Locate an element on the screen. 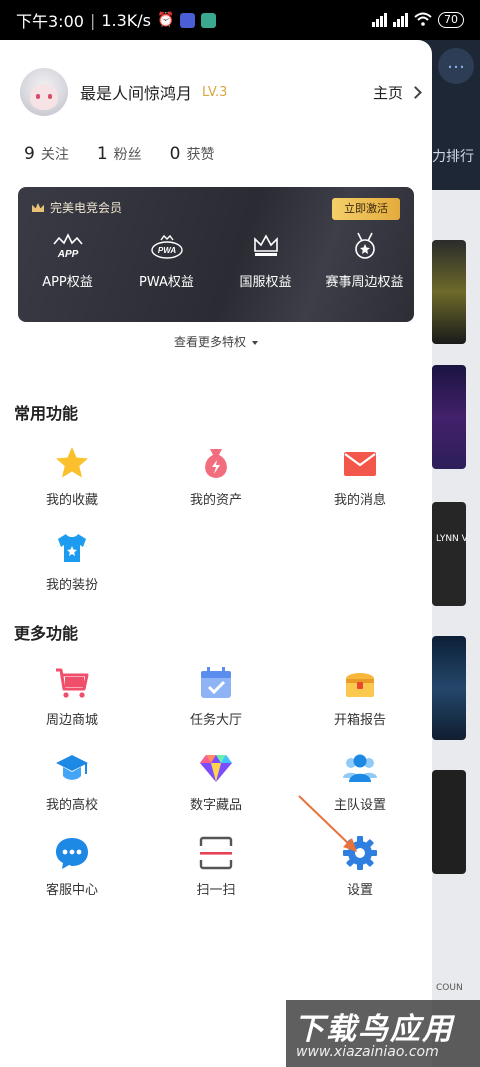 The height and width of the screenshot is (1067, 480). vip-title: 完美电竞会员 is located at coordinates (77, 207).